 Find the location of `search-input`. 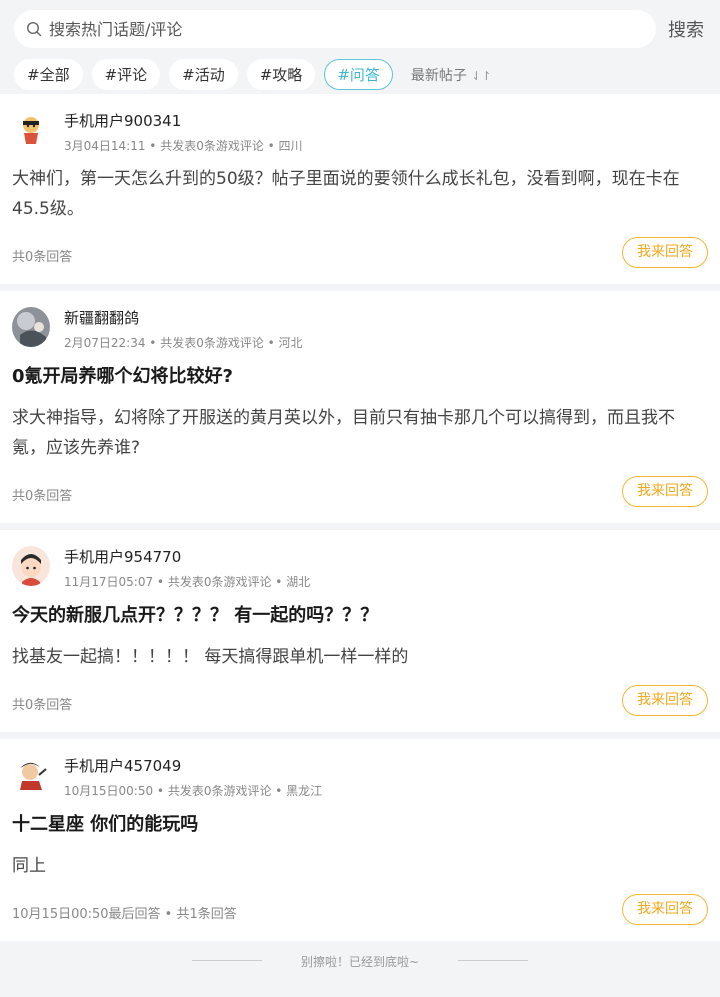

search-input is located at coordinates (329, 29).